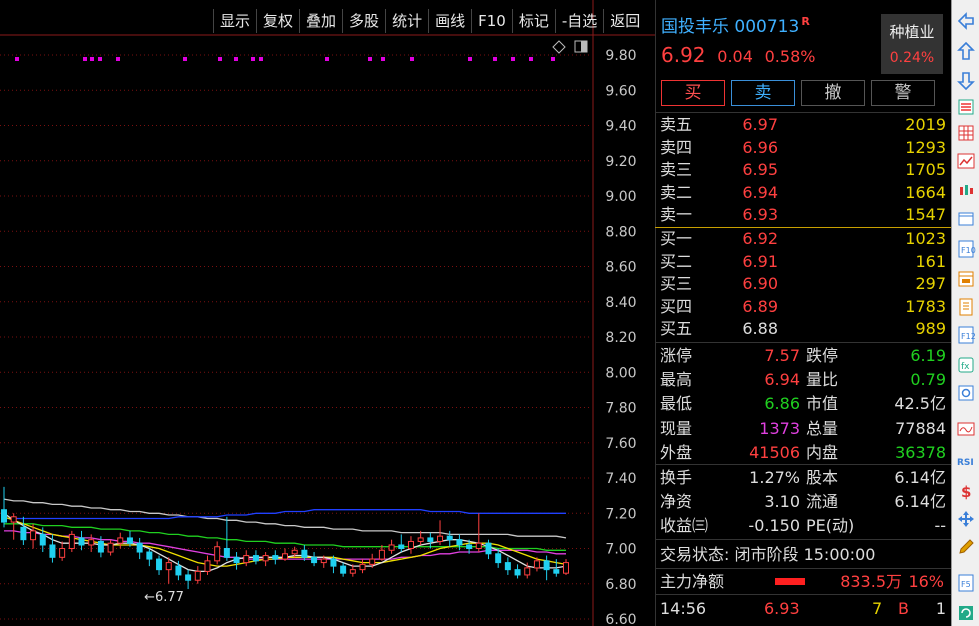  I want to click on ask-row: 卖四 6.96 1293, so click(804, 148).